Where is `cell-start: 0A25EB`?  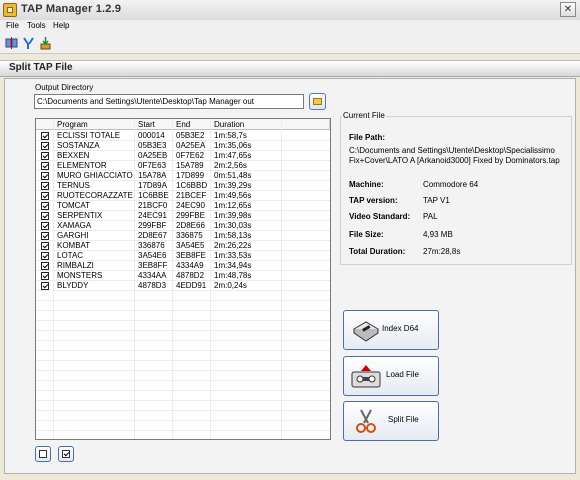 cell-start: 0A25EB is located at coordinates (153, 155).